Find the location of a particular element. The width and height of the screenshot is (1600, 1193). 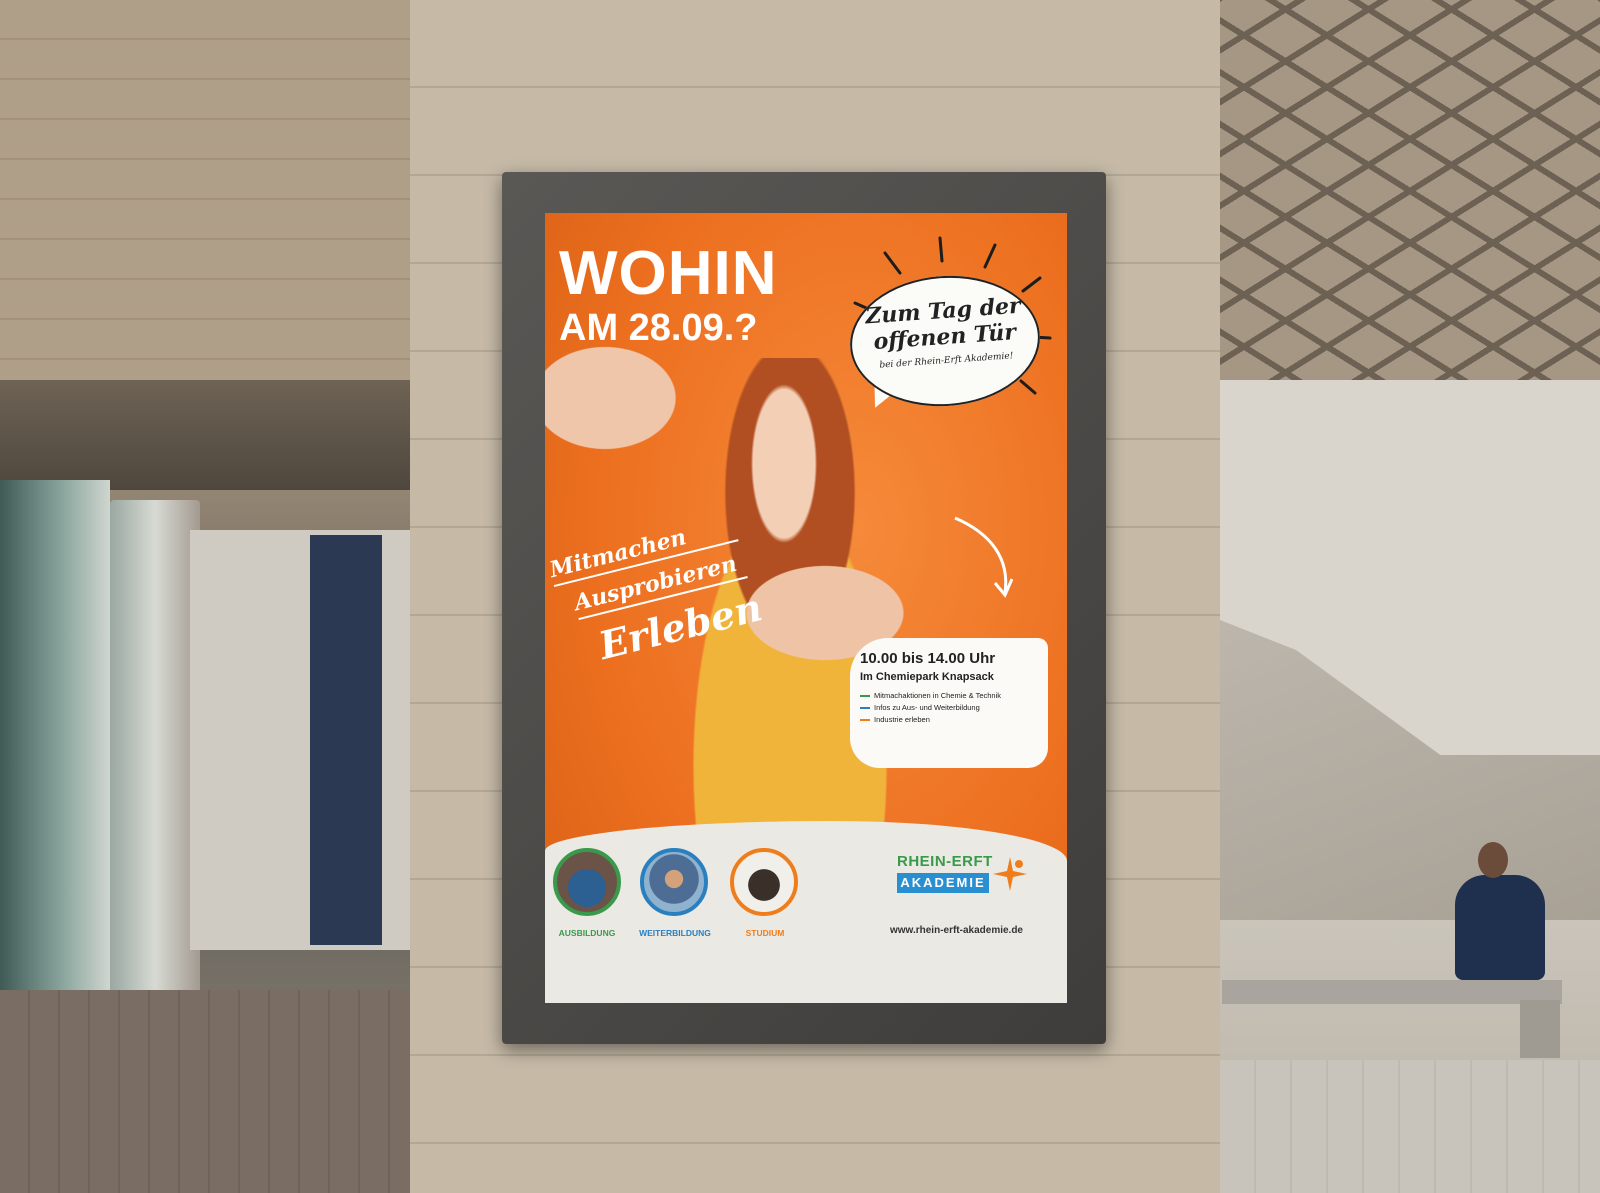

info-item-text: Industrie erleben is located at coordinates (902, 719).